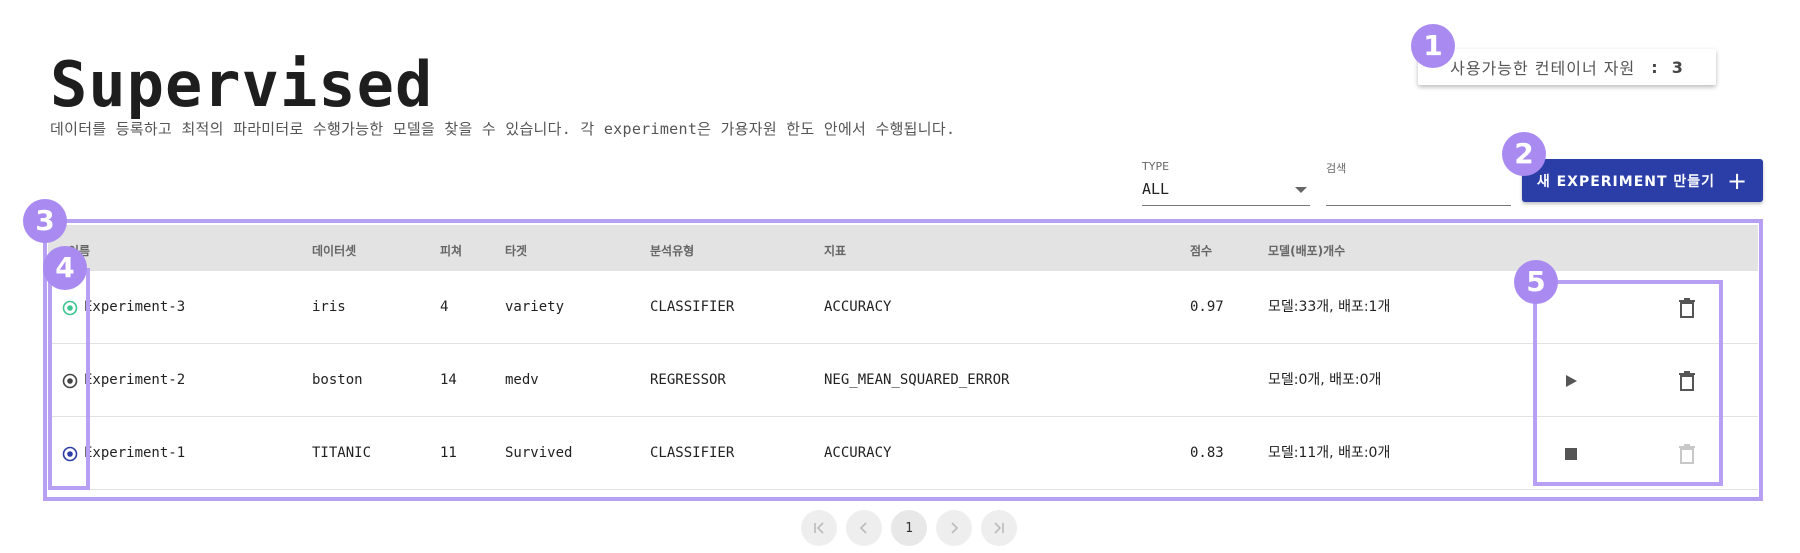 The width and height of the screenshot is (1800, 553). I want to click on model-count-cell: 모델:11개, 배포:0개, so click(1329, 453).